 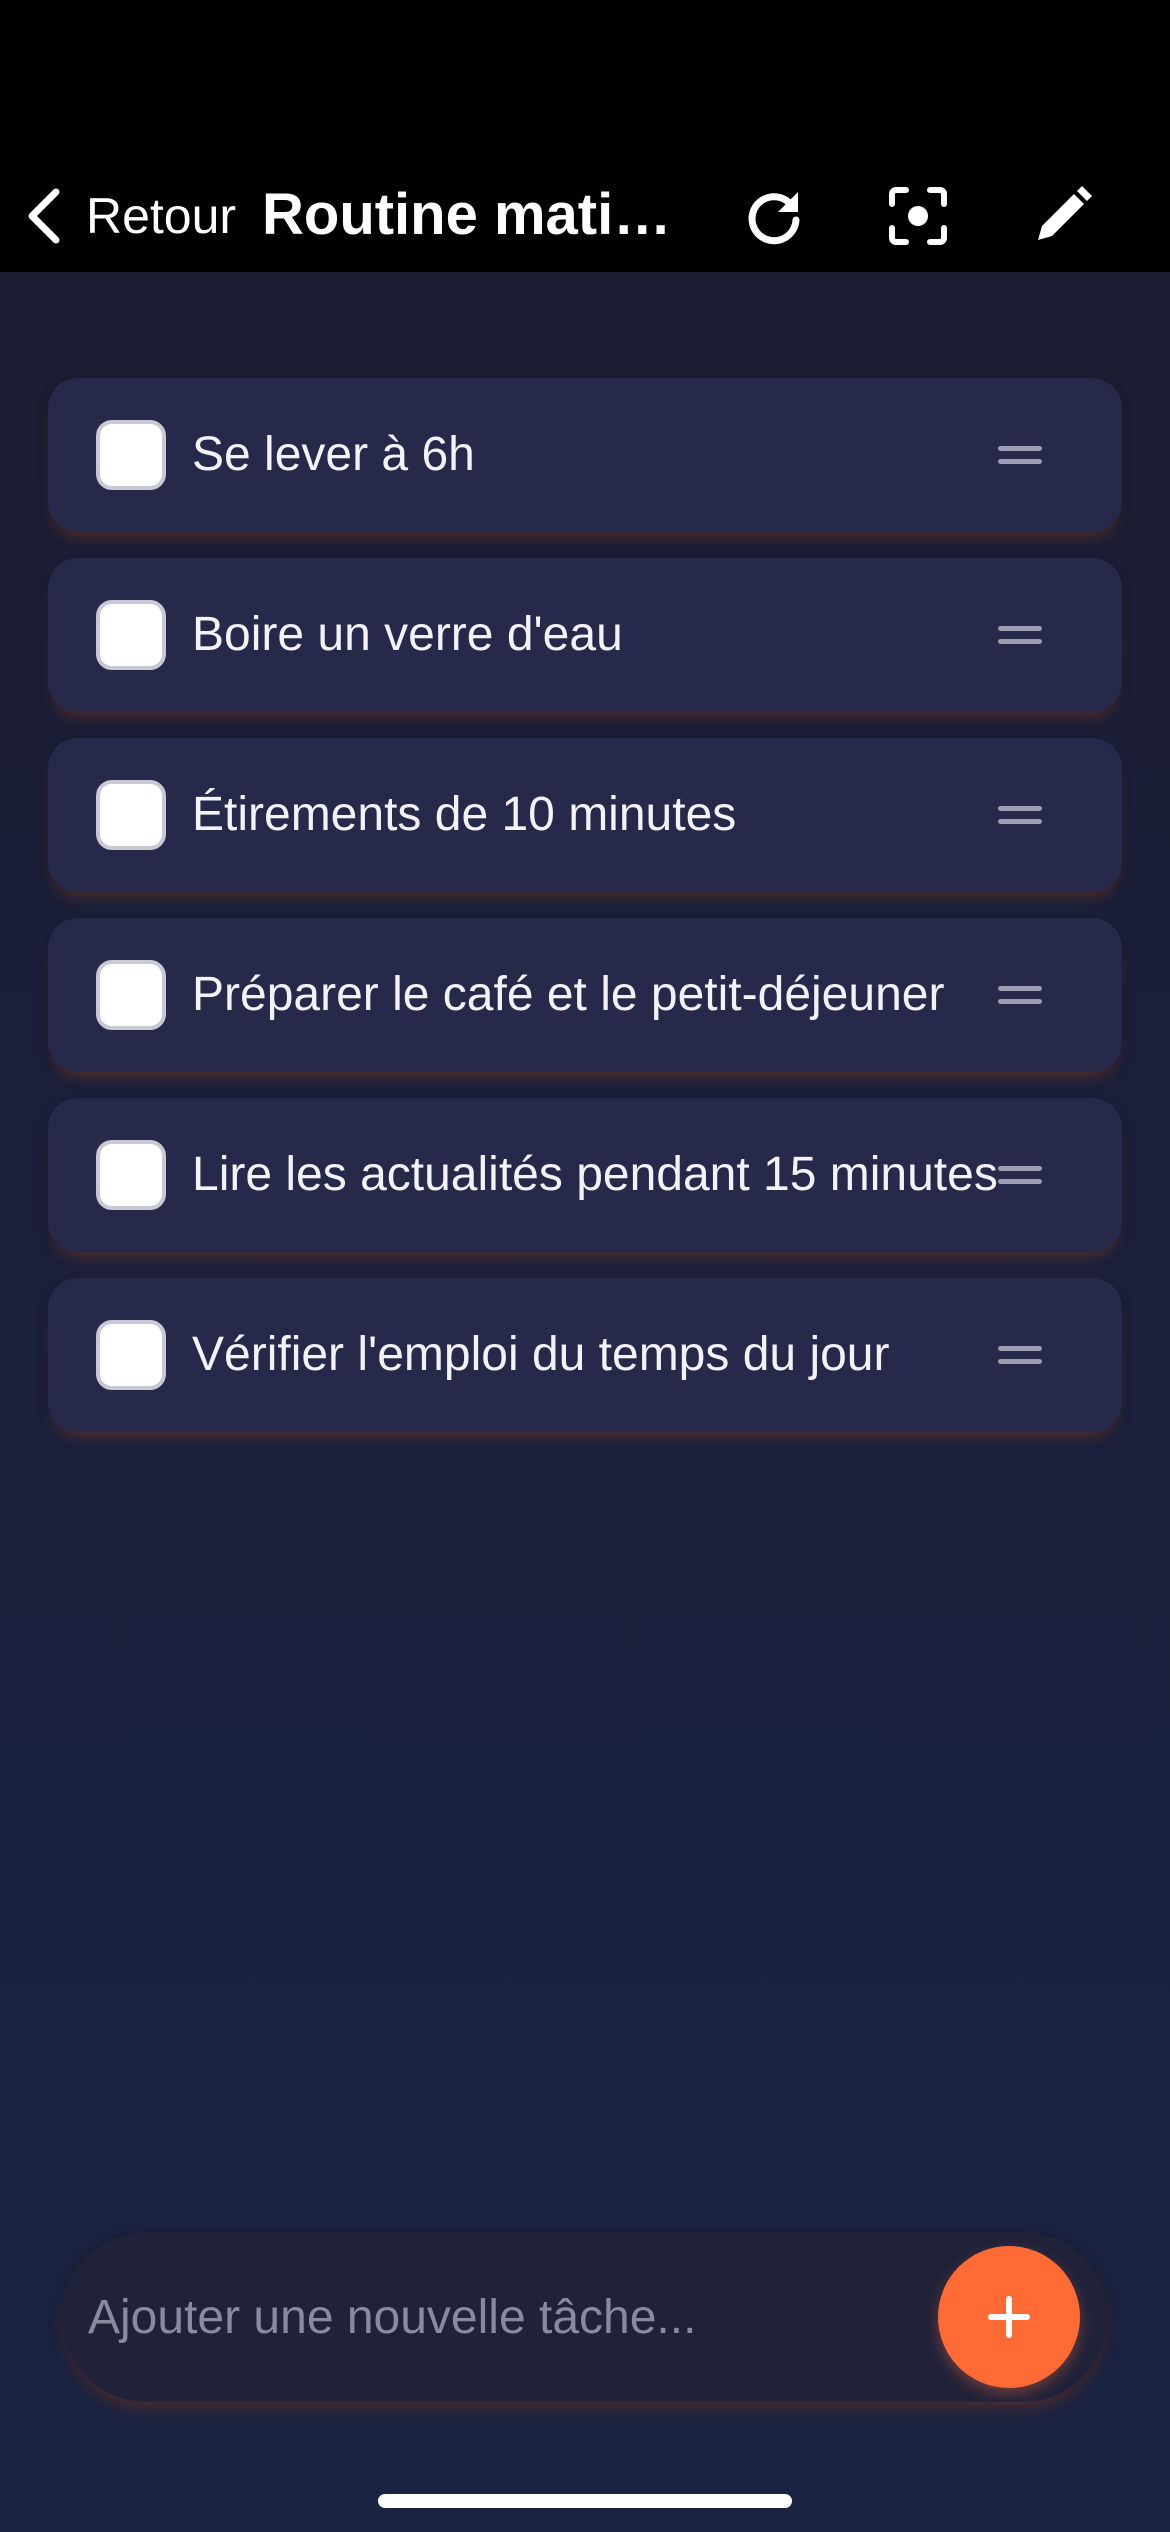 I want to click on edit-pencil-icon, so click(x=1065, y=213).